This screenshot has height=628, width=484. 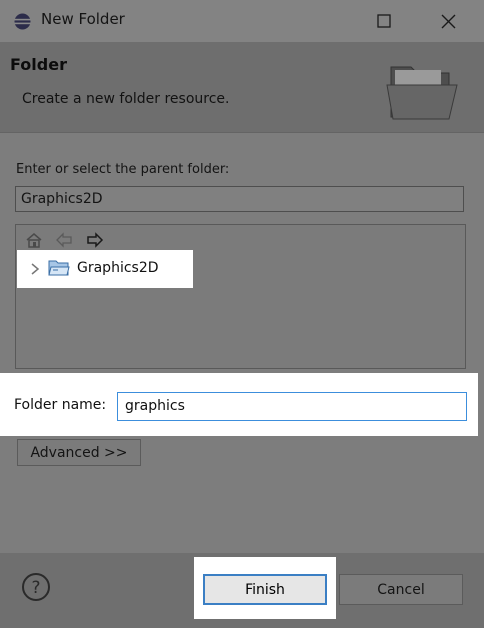 What do you see at coordinates (242, 132) in the screenshot?
I see `header-divider` at bounding box center [242, 132].